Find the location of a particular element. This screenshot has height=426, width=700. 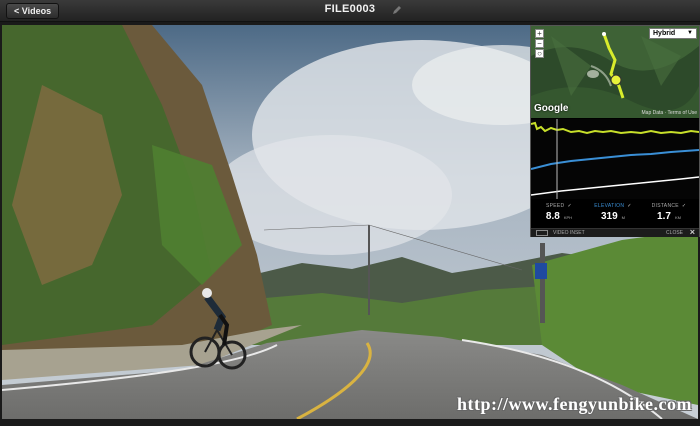

map-type-select: Hybrid ▼ is located at coordinates (673, 33).